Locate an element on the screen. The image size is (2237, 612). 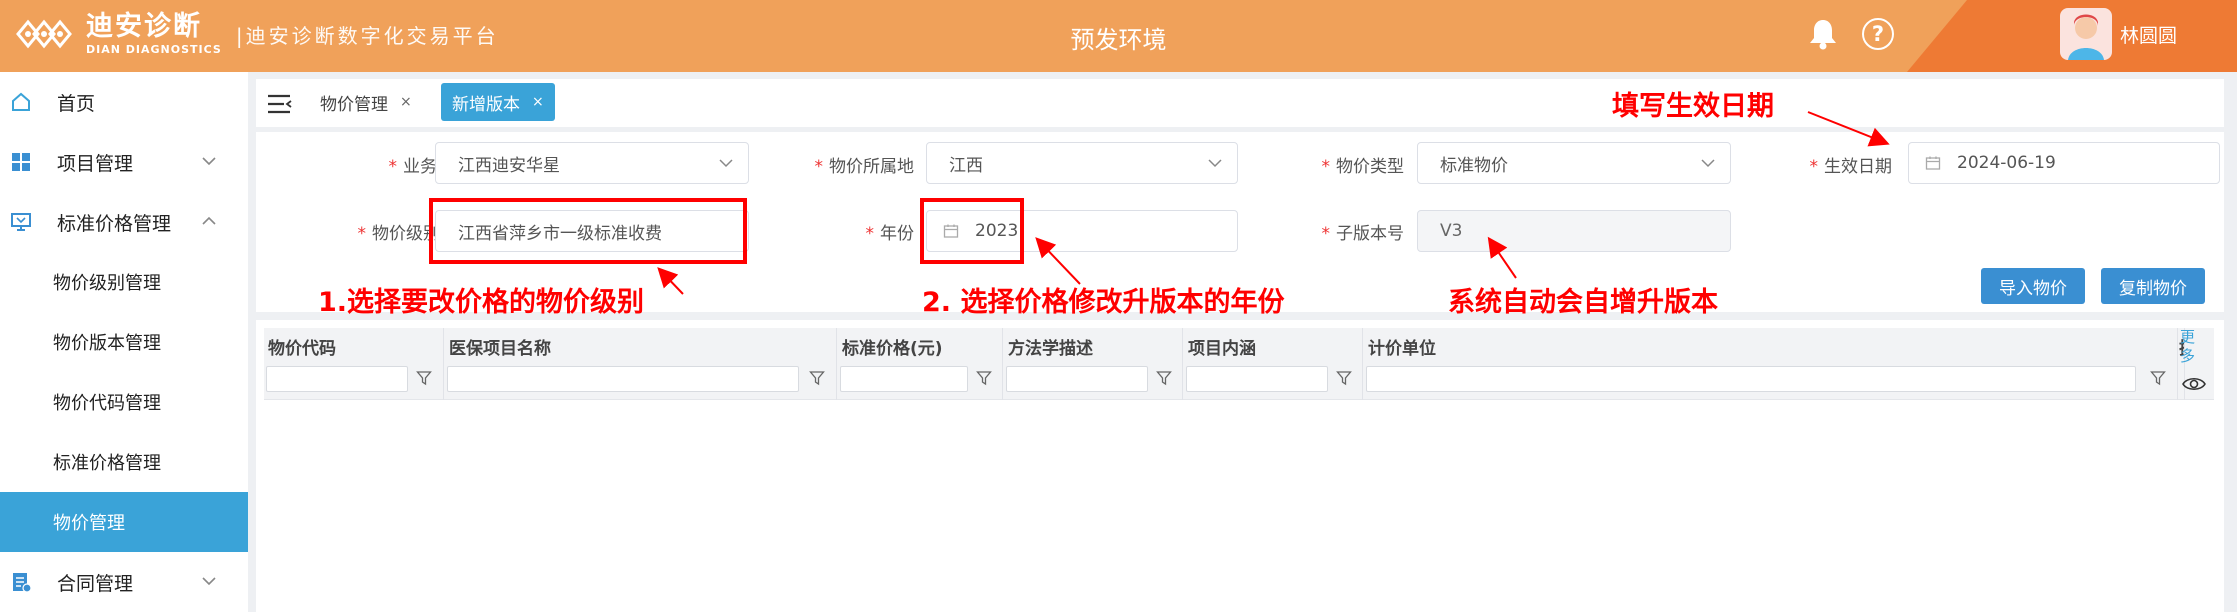
arrow-to-year is located at coordinates (1058, 261).